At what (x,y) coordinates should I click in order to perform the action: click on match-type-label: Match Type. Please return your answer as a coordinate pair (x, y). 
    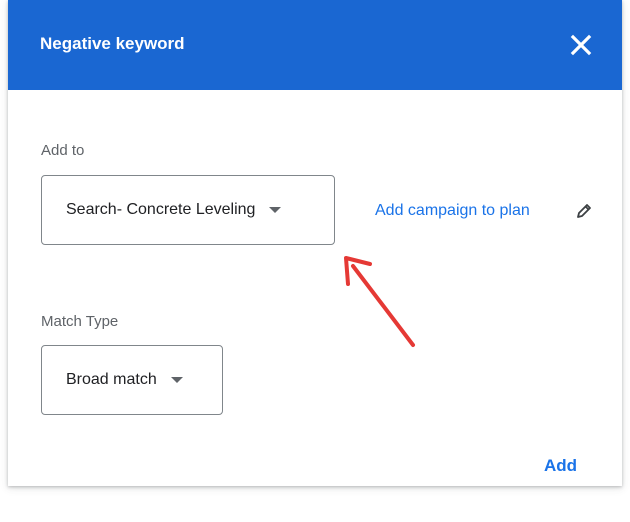
    Looking at the image, I should click on (80, 321).